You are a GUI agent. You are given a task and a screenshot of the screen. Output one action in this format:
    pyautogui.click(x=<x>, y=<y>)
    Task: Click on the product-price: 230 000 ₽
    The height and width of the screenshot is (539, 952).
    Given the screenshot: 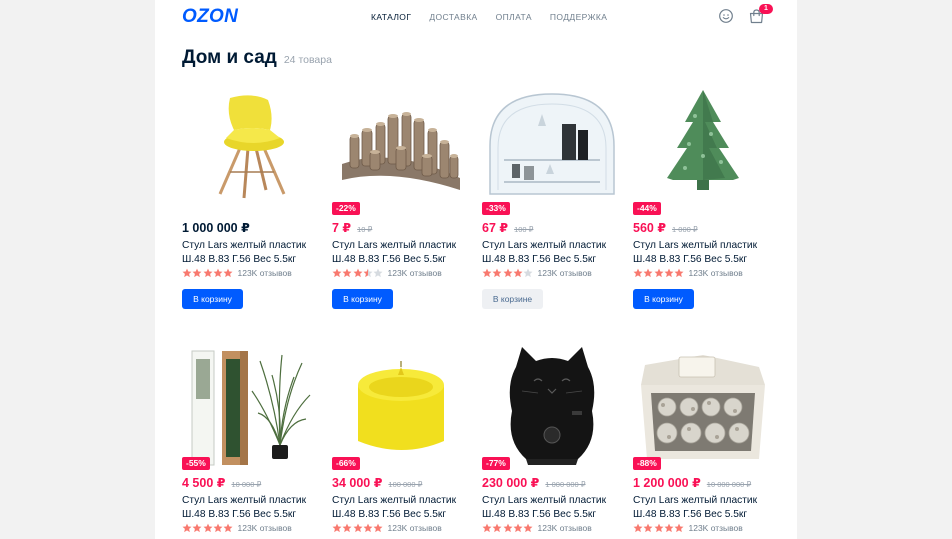 What is the action you would take?
    pyautogui.click(x=511, y=483)
    